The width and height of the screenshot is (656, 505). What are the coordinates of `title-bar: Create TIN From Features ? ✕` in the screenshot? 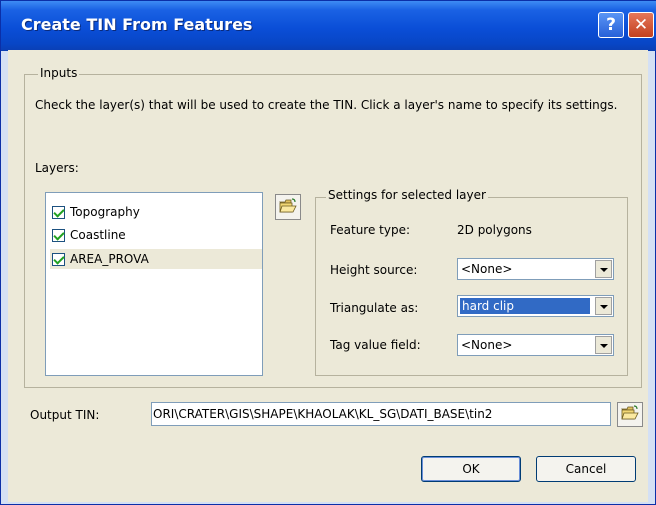 It's located at (328, 26).